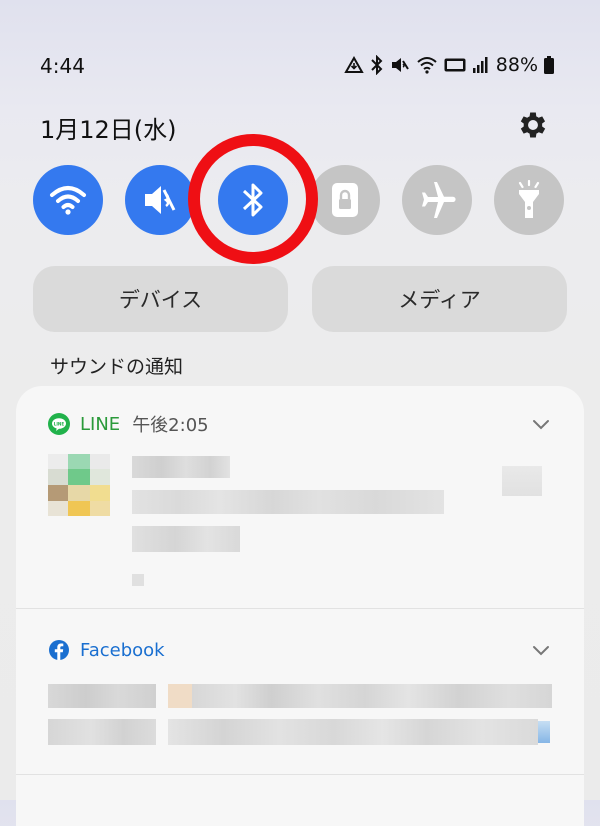  I want to click on volte-icon, so click(455, 65).